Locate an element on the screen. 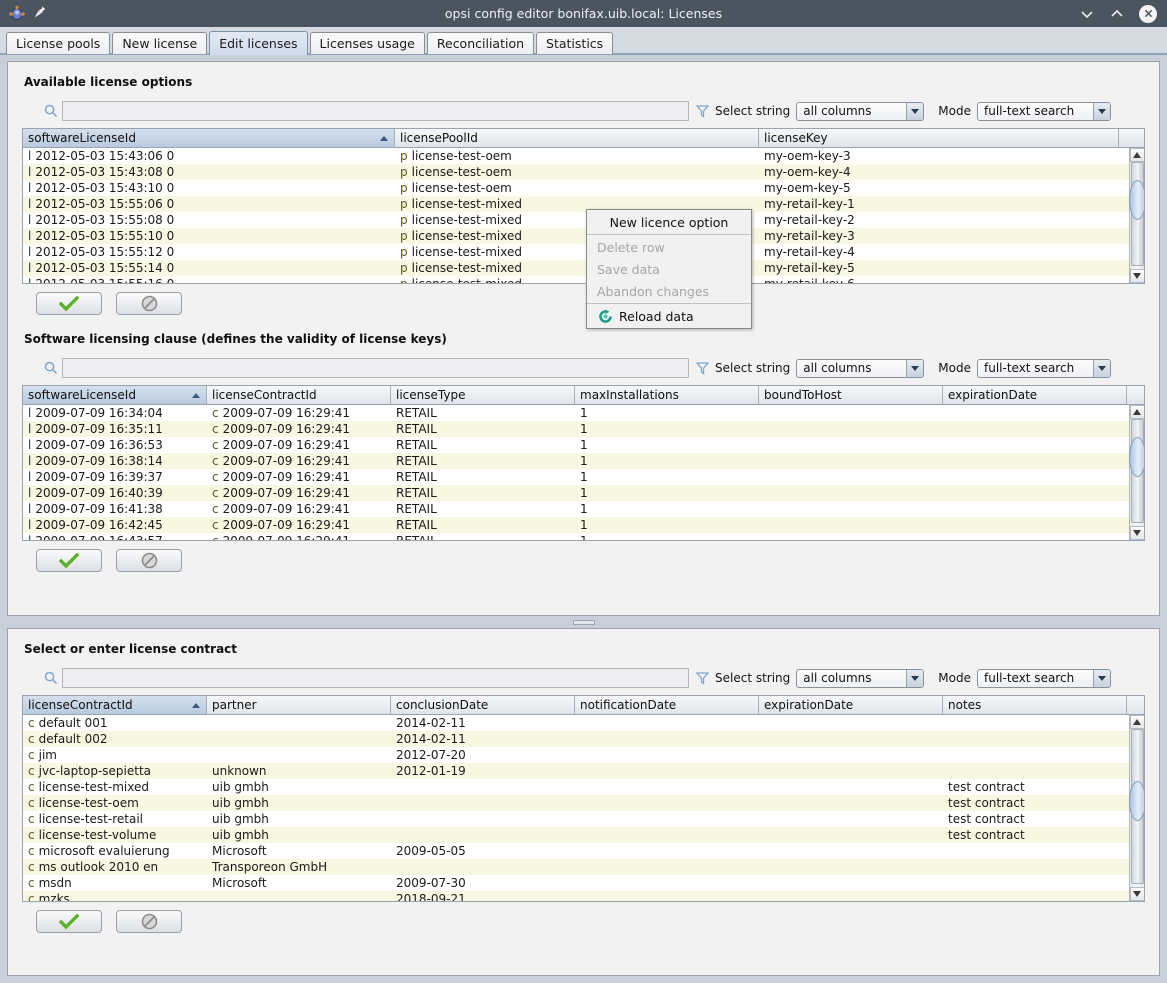 Image resolution: width=1167 pixels, height=983 pixels. cell-licensePoolId: p license-test-oem is located at coordinates (577, 156).